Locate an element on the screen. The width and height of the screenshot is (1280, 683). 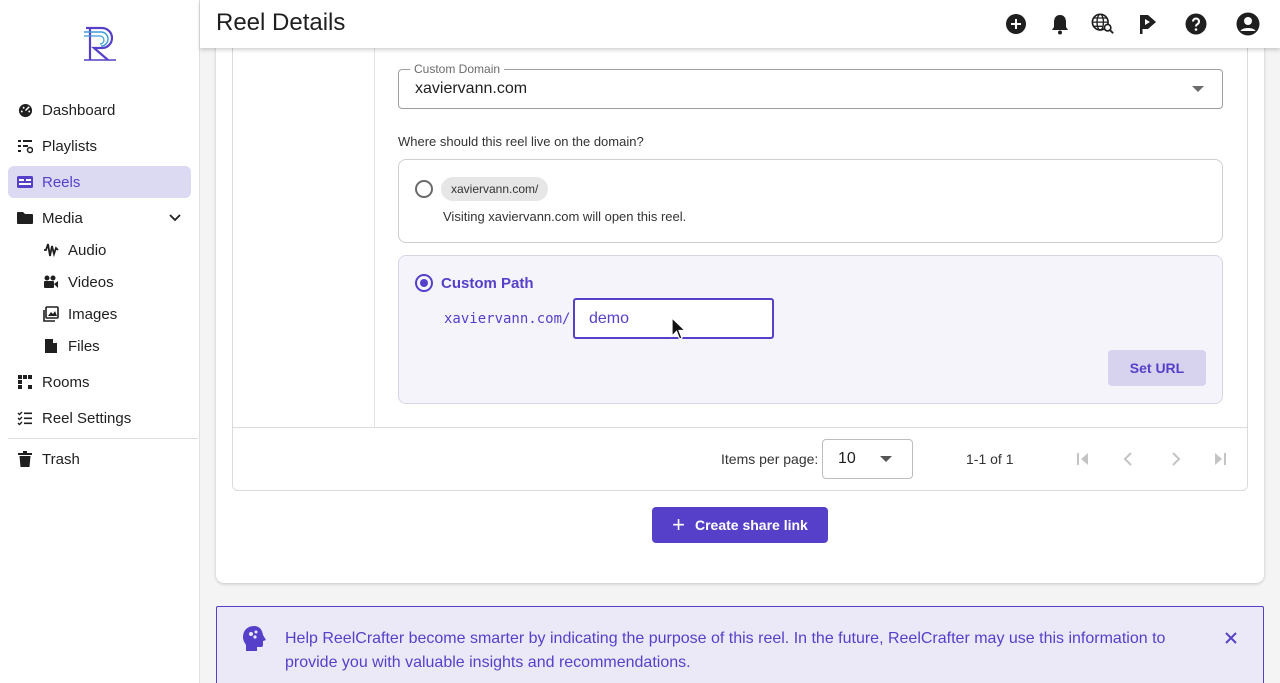
sidebar-item-label: Files is located at coordinates (84, 346).